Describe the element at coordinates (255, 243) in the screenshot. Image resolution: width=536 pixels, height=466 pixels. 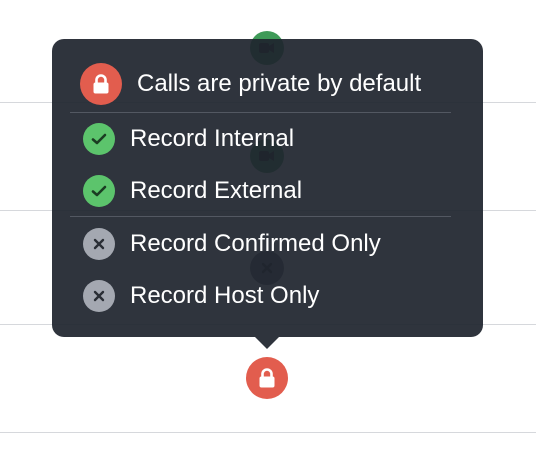
I see `option-label: Record Confirmed Only` at that location.